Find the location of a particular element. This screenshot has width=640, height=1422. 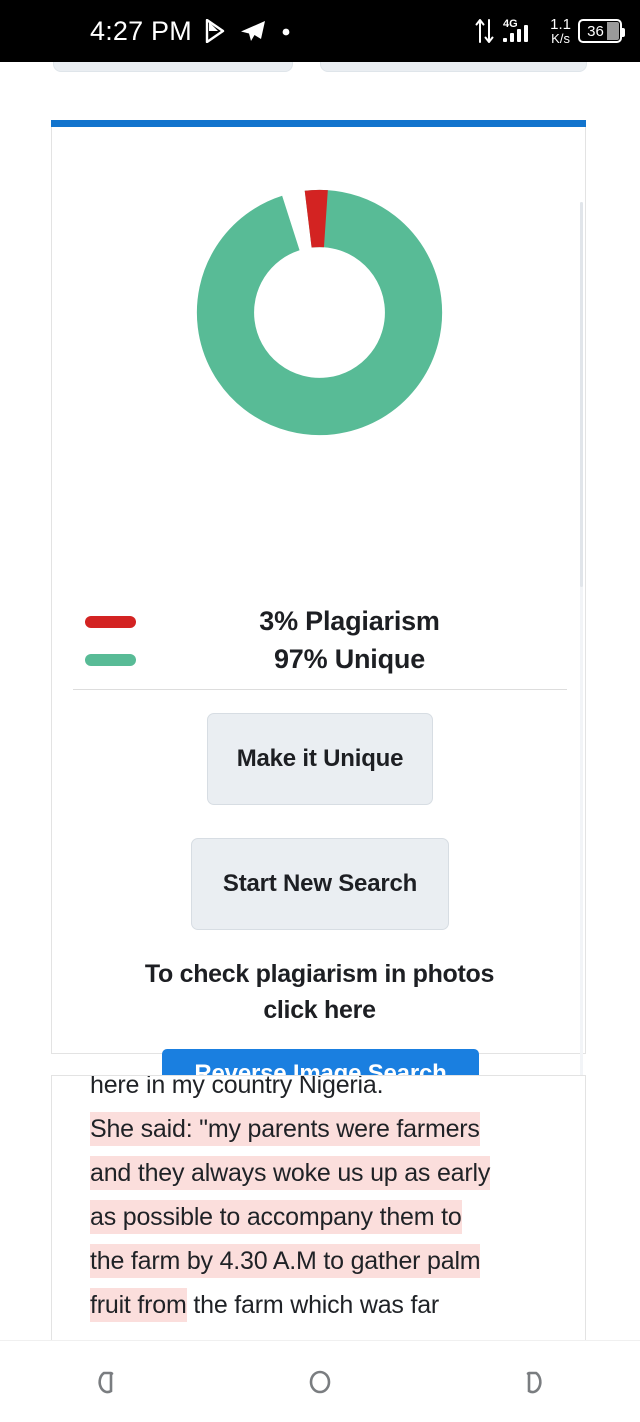

battery-icon: 36 is located at coordinates (601, 31).